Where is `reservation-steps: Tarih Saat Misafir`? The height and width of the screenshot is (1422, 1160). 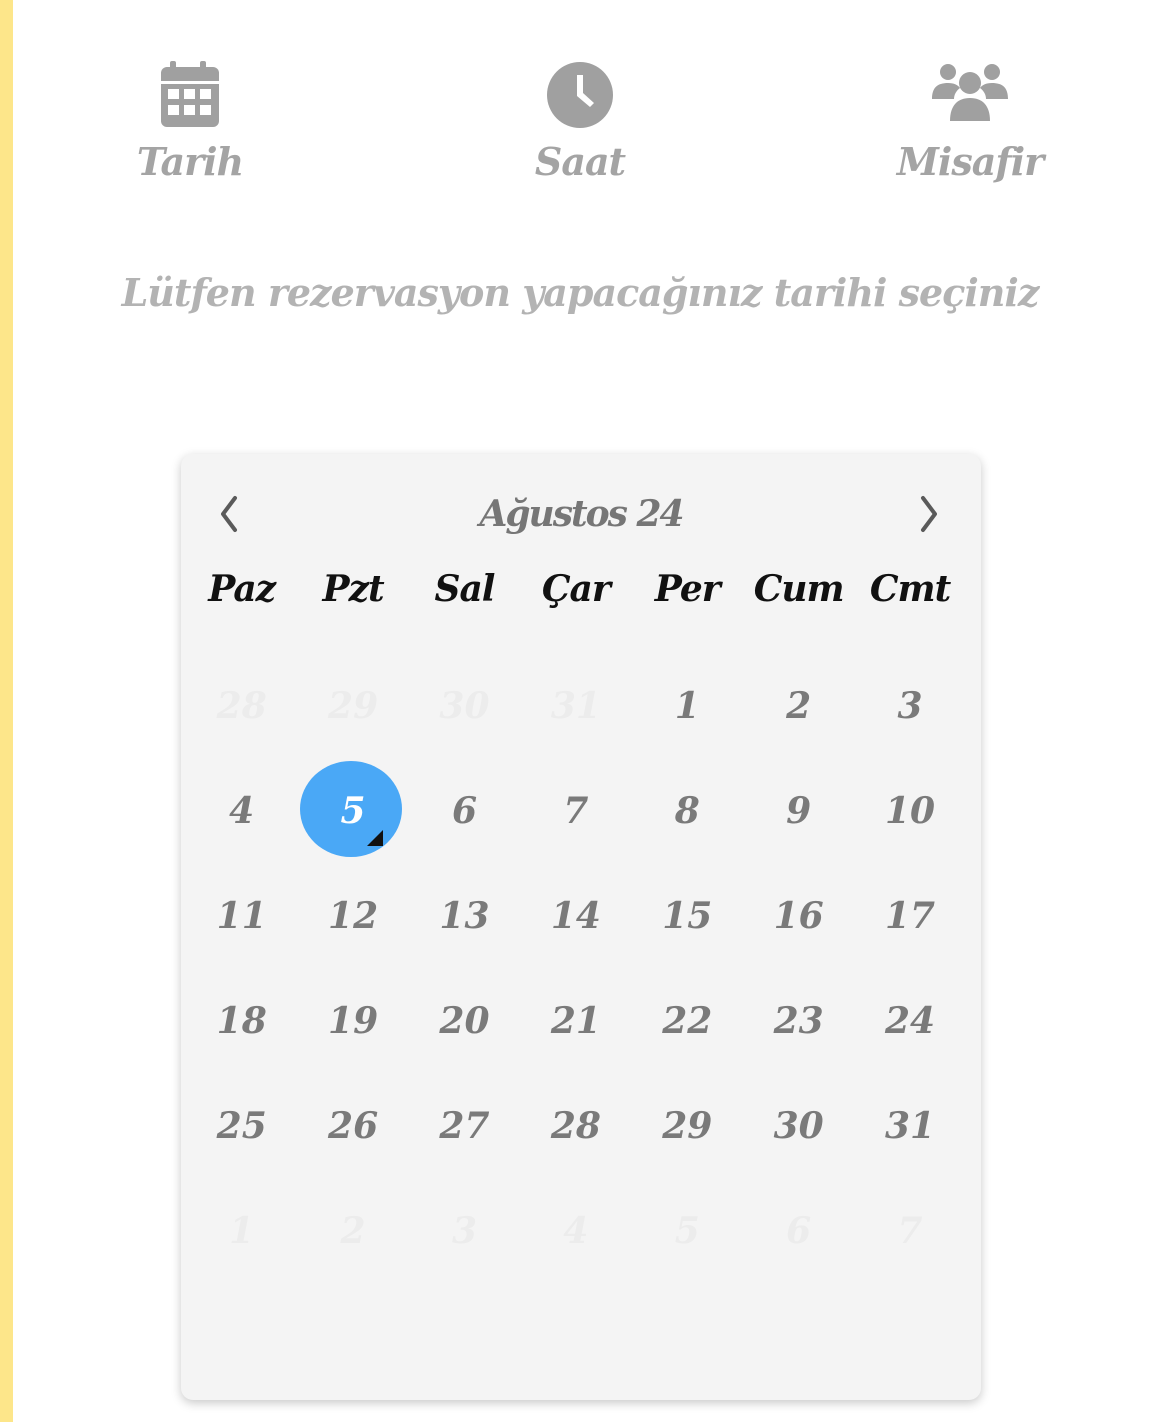
reservation-steps: Tarih Saat Misafir is located at coordinates (580, 125).